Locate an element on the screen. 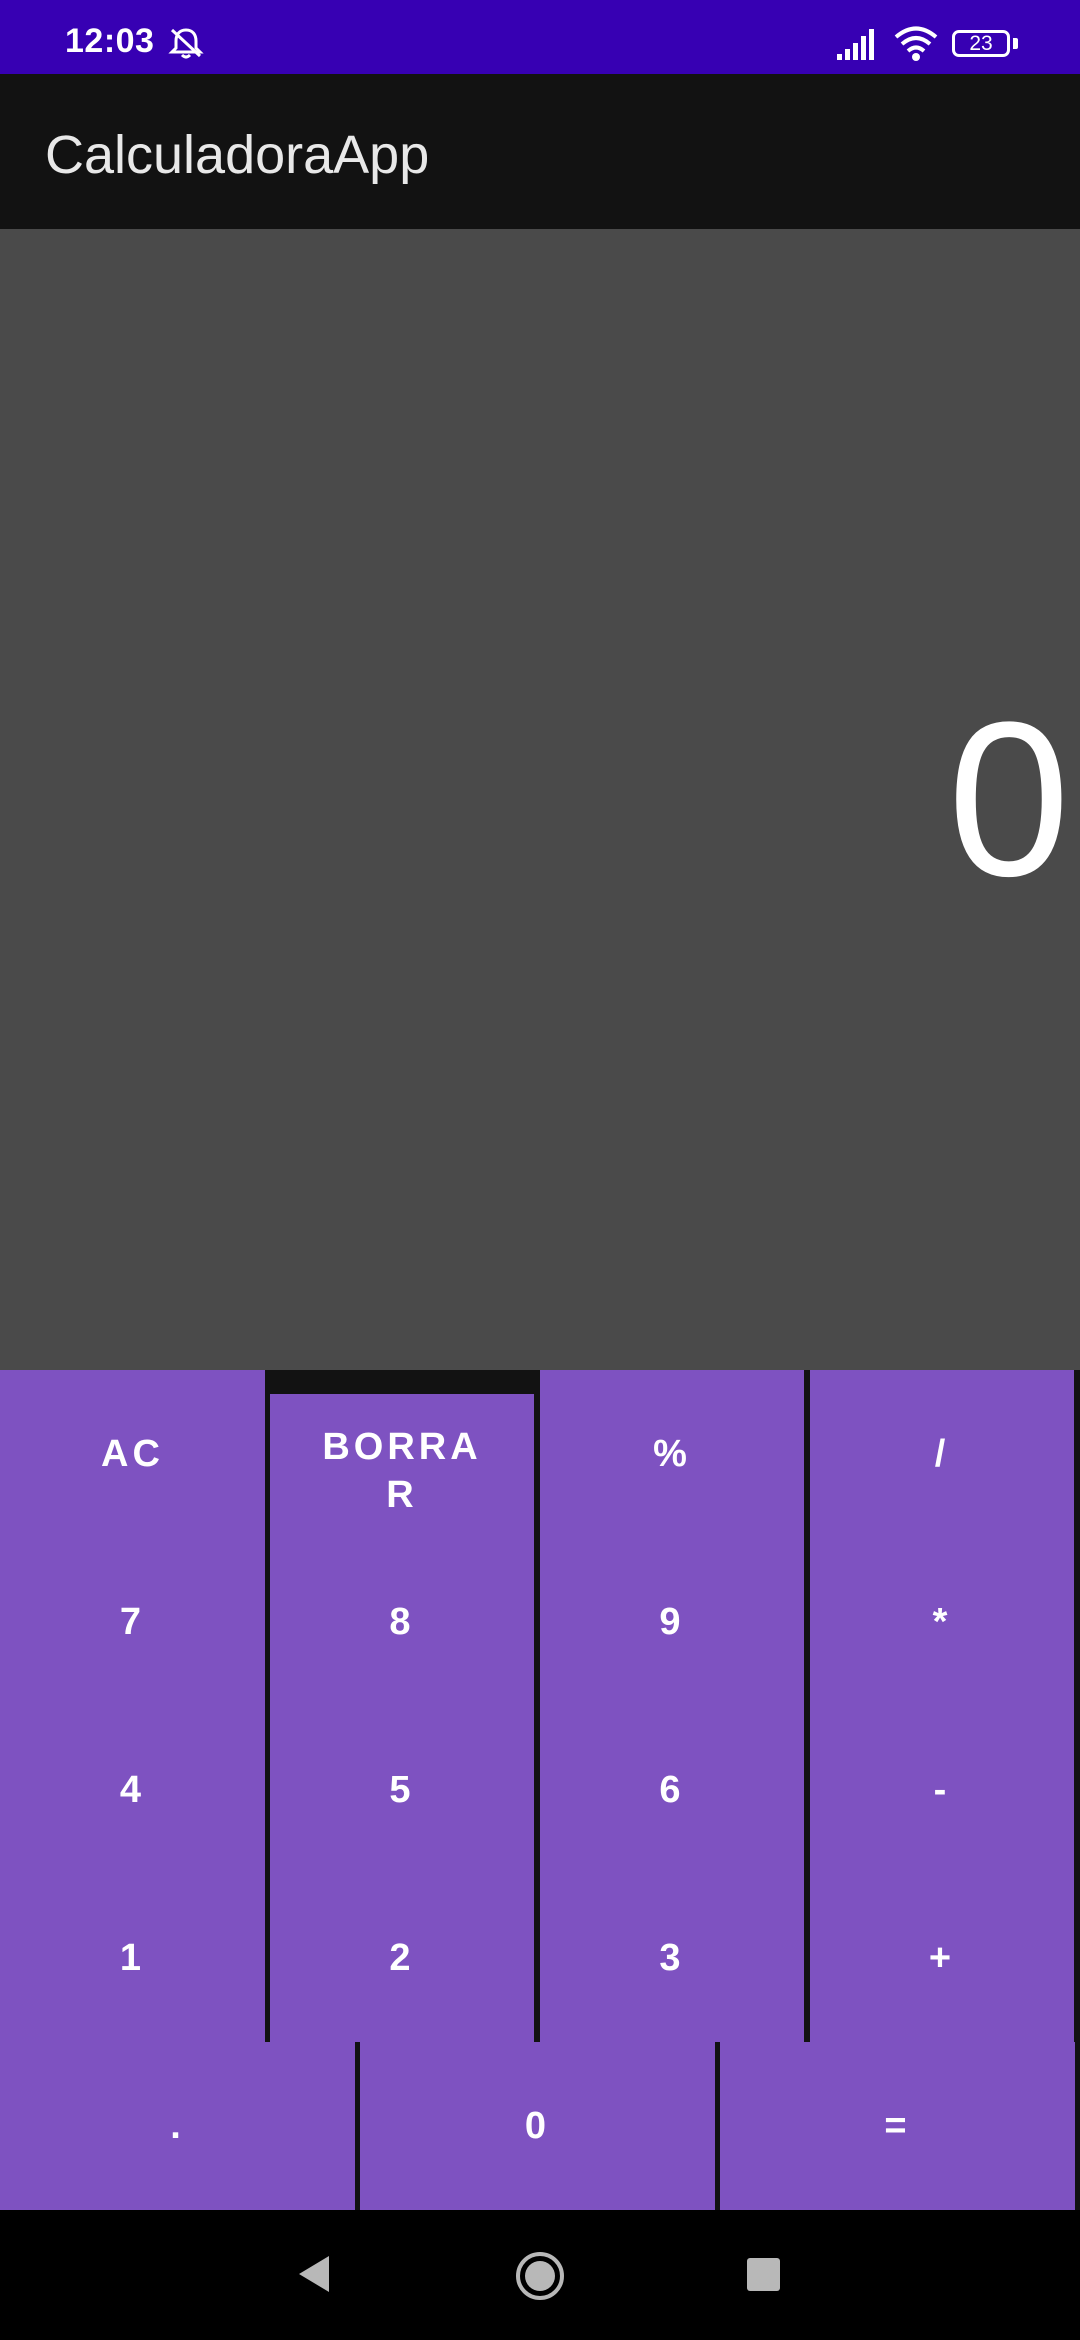 The width and height of the screenshot is (1080, 2340). decimal-button: . is located at coordinates (177, 2126).